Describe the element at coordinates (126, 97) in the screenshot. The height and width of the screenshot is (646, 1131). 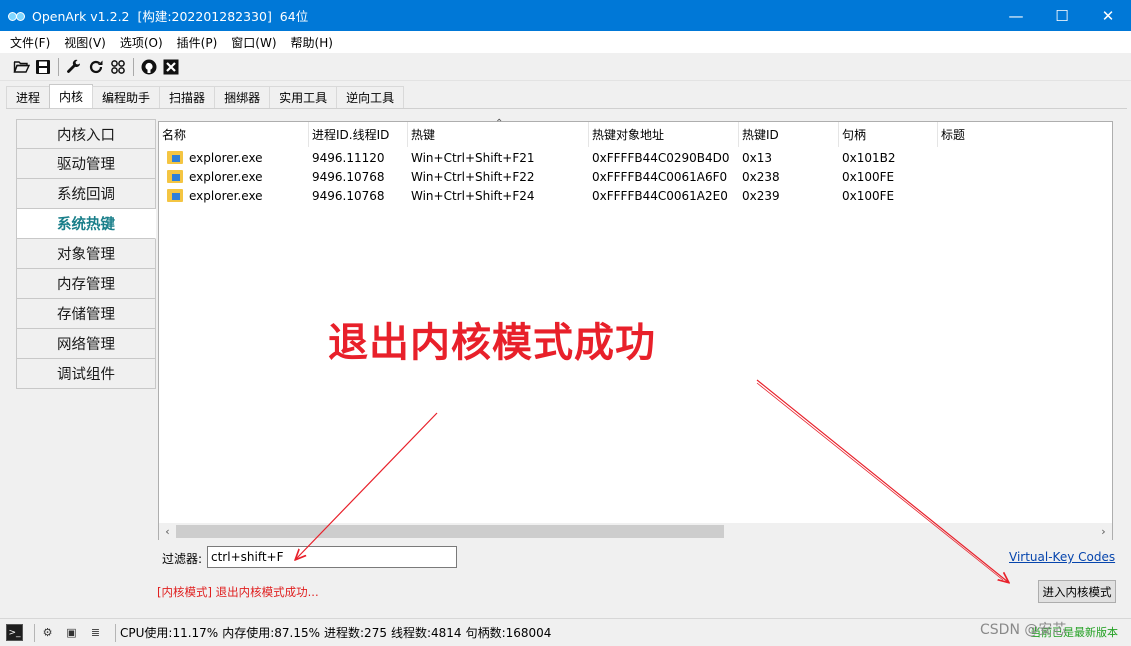
I see `tab-coder-kit: 编程助手` at that location.